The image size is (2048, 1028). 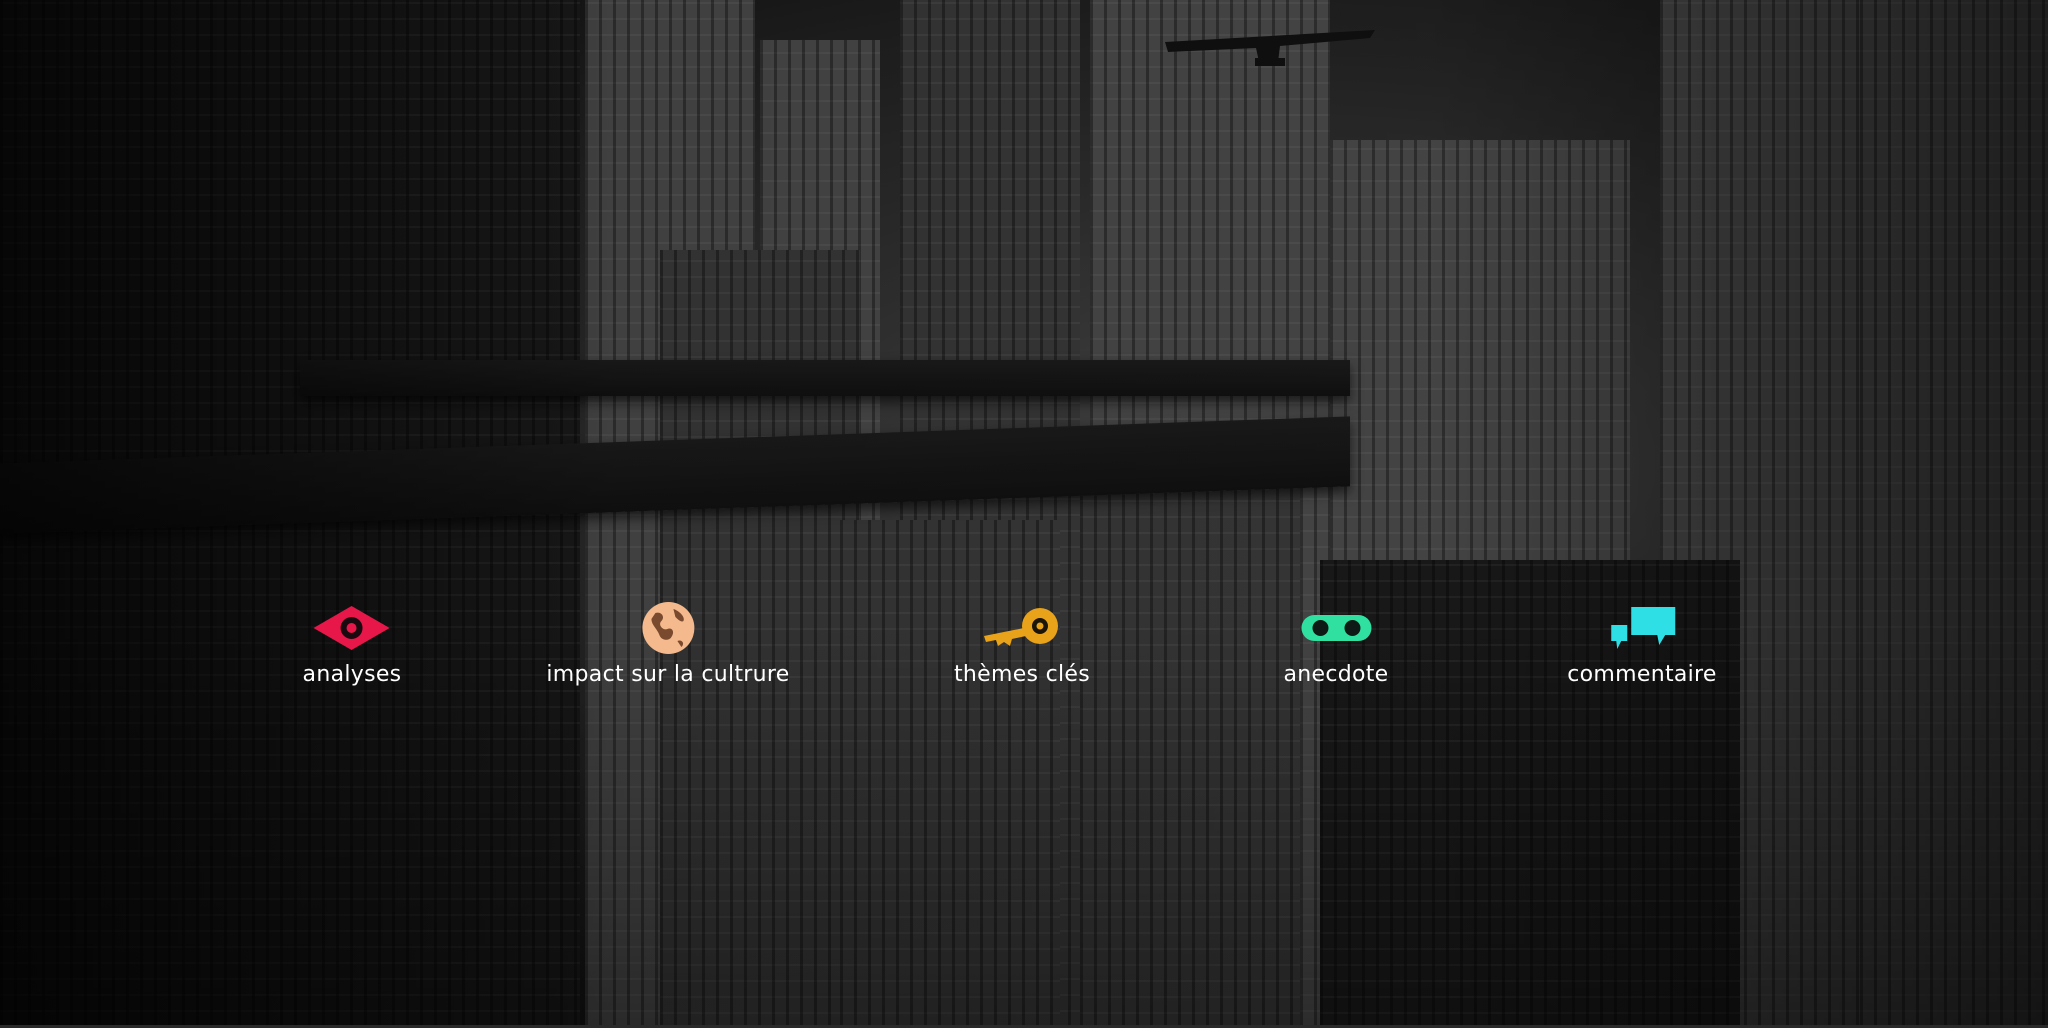 I want to click on category-label: commentaire, so click(x=1642, y=674).